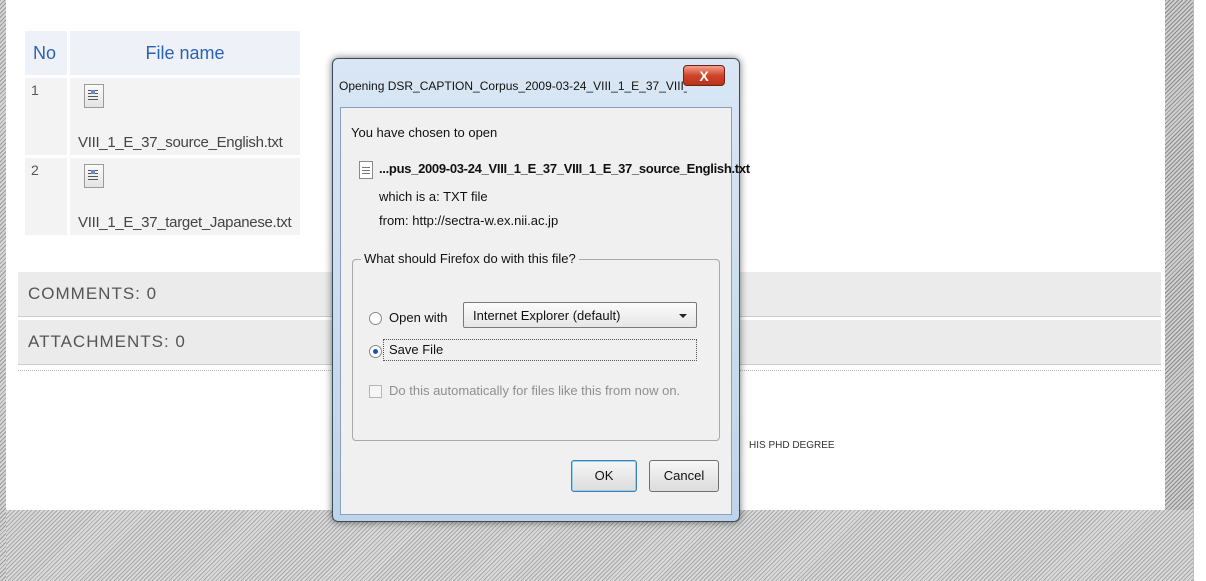  Describe the element at coordinates (185, 222) in the screenshot. I see `file-link: VIII_1_E_37_target_Japanese.txt` at that location.